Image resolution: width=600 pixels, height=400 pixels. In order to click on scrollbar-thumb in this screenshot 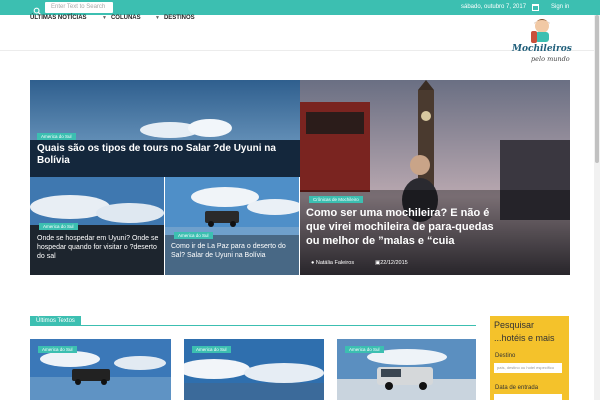, I will do `click(597, 89)`.